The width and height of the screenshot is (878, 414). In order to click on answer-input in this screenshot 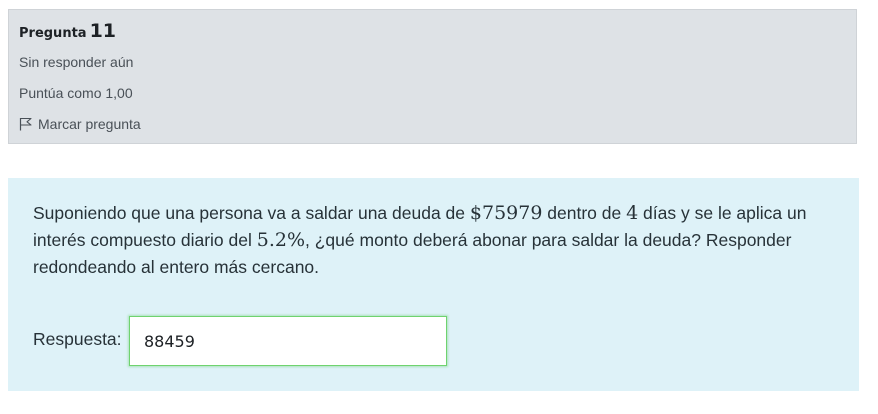, I will do `click(288, 341)`.